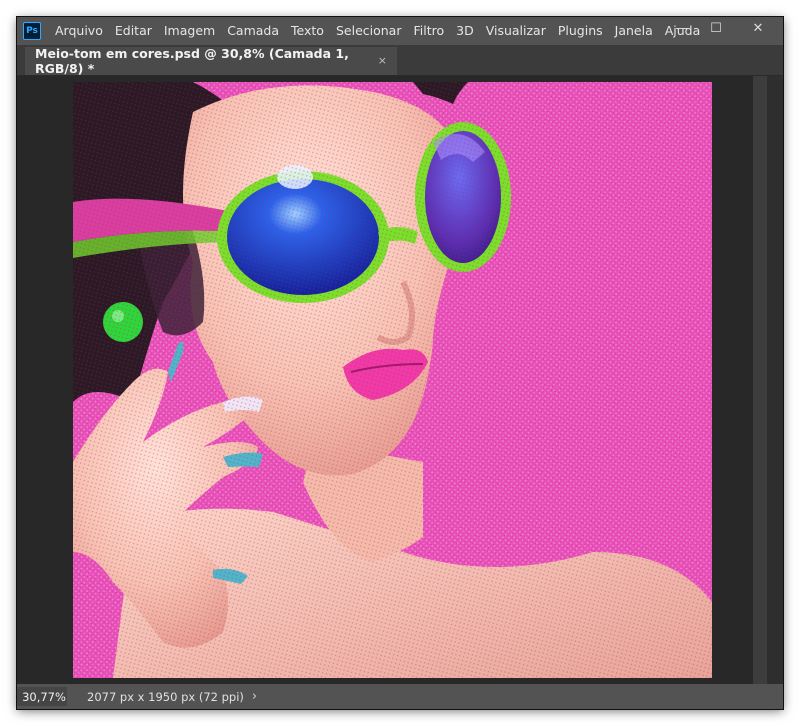 The height and width of the screenshot is (725, 800). I want to click on menu-plugins: Plugins, so click(580, 31).